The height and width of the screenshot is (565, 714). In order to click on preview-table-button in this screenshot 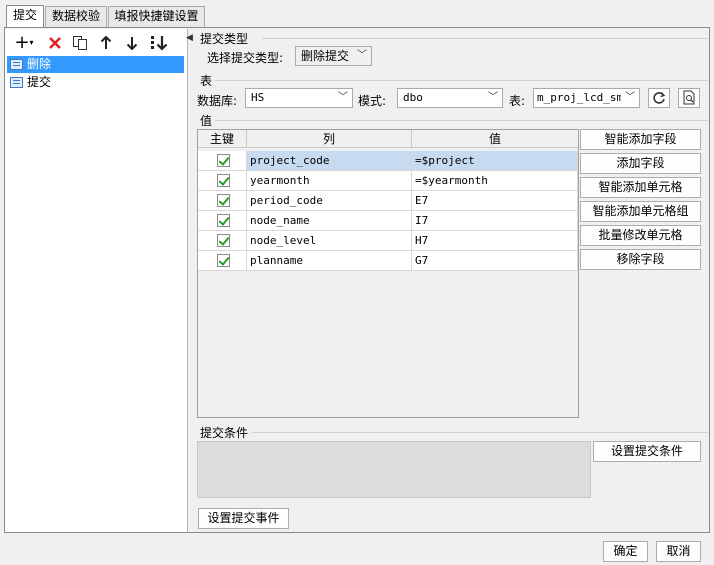, I will do `click(689, 98)`.